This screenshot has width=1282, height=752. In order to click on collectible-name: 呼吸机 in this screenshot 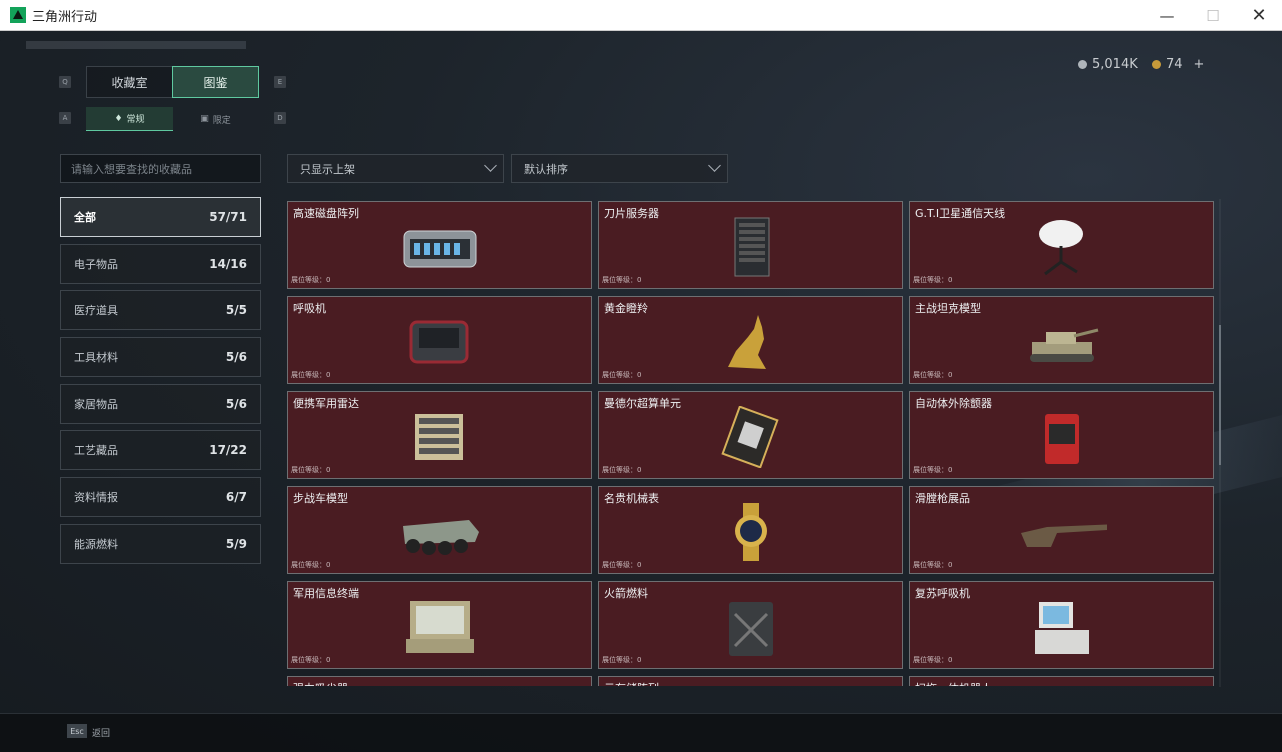, I will do `click(309, 308)`.